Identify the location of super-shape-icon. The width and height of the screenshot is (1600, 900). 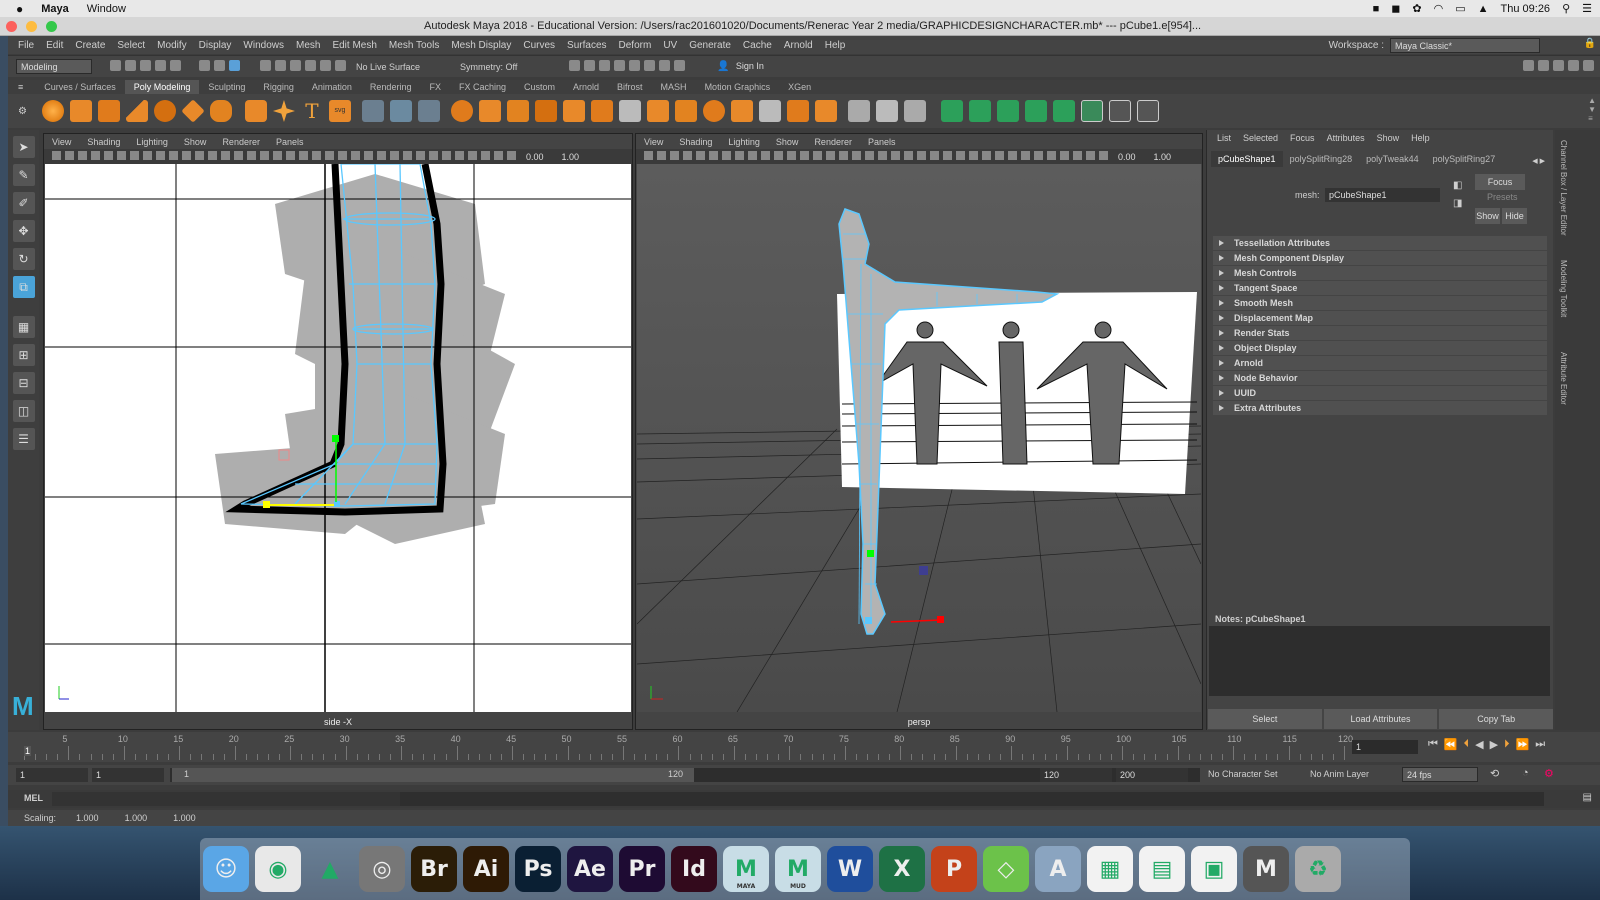
(283, 111).